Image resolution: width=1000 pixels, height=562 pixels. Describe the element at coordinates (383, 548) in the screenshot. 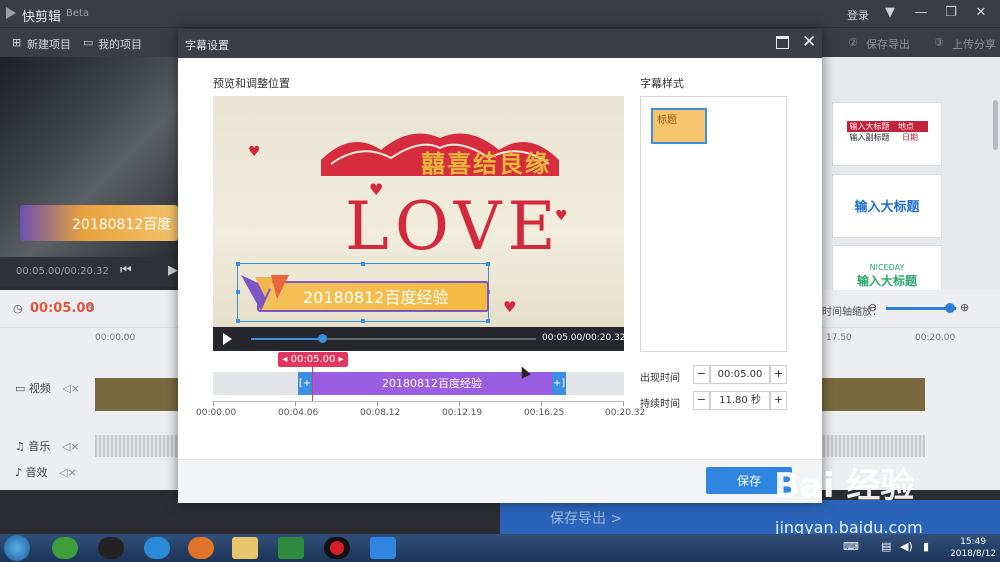

I see `kuaijianji-taskbar-icon` at that location.